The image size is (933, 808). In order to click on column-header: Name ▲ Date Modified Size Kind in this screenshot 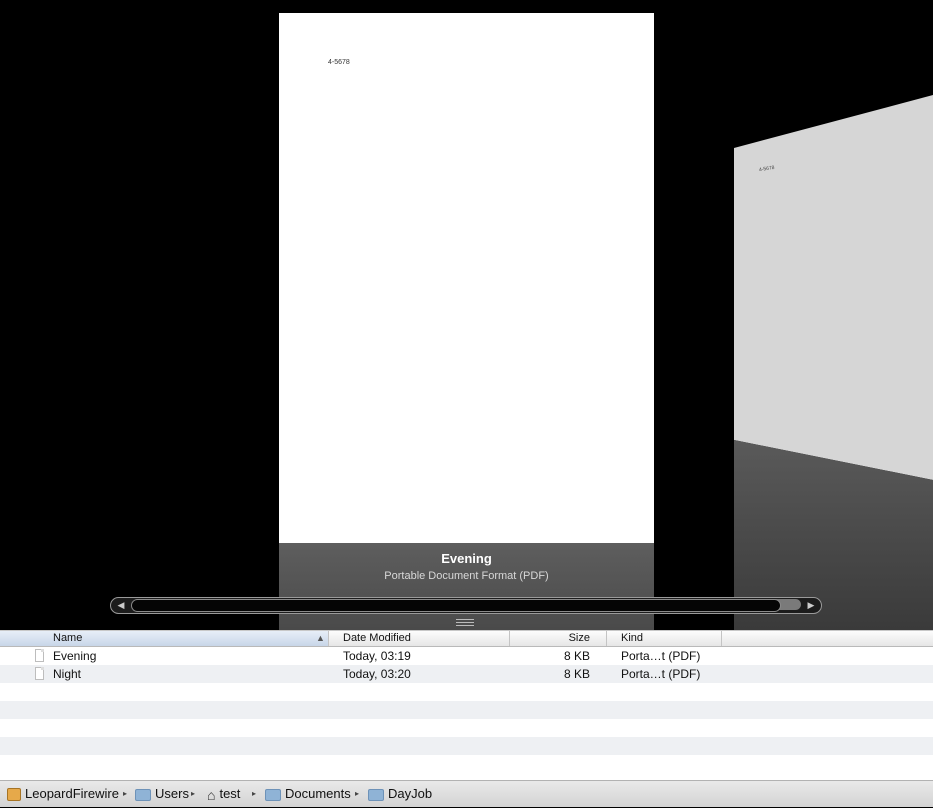, I will do `click(466, 638)`.